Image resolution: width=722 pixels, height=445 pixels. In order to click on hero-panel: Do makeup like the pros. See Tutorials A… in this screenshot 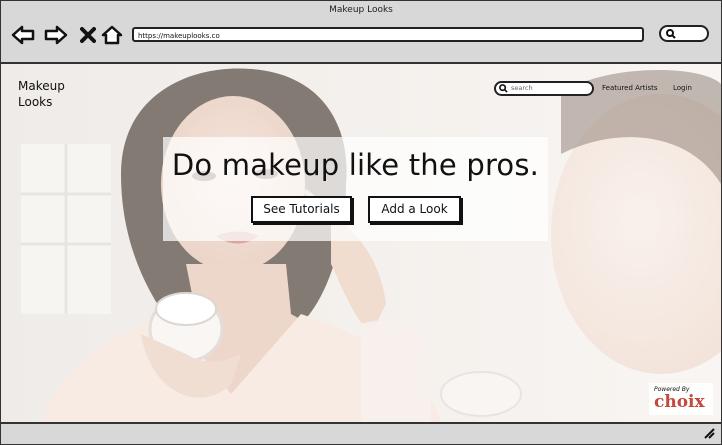, I will do `click(355, 189)`.